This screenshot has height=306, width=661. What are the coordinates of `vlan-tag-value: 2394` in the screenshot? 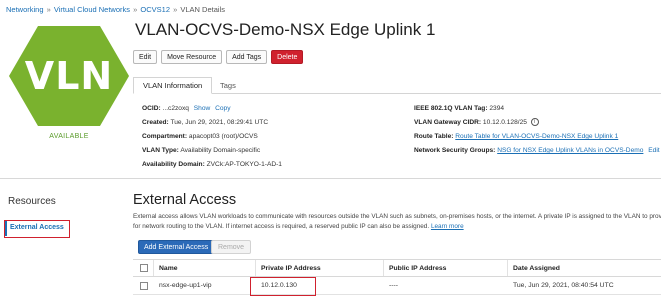 It's located at (497, 108).